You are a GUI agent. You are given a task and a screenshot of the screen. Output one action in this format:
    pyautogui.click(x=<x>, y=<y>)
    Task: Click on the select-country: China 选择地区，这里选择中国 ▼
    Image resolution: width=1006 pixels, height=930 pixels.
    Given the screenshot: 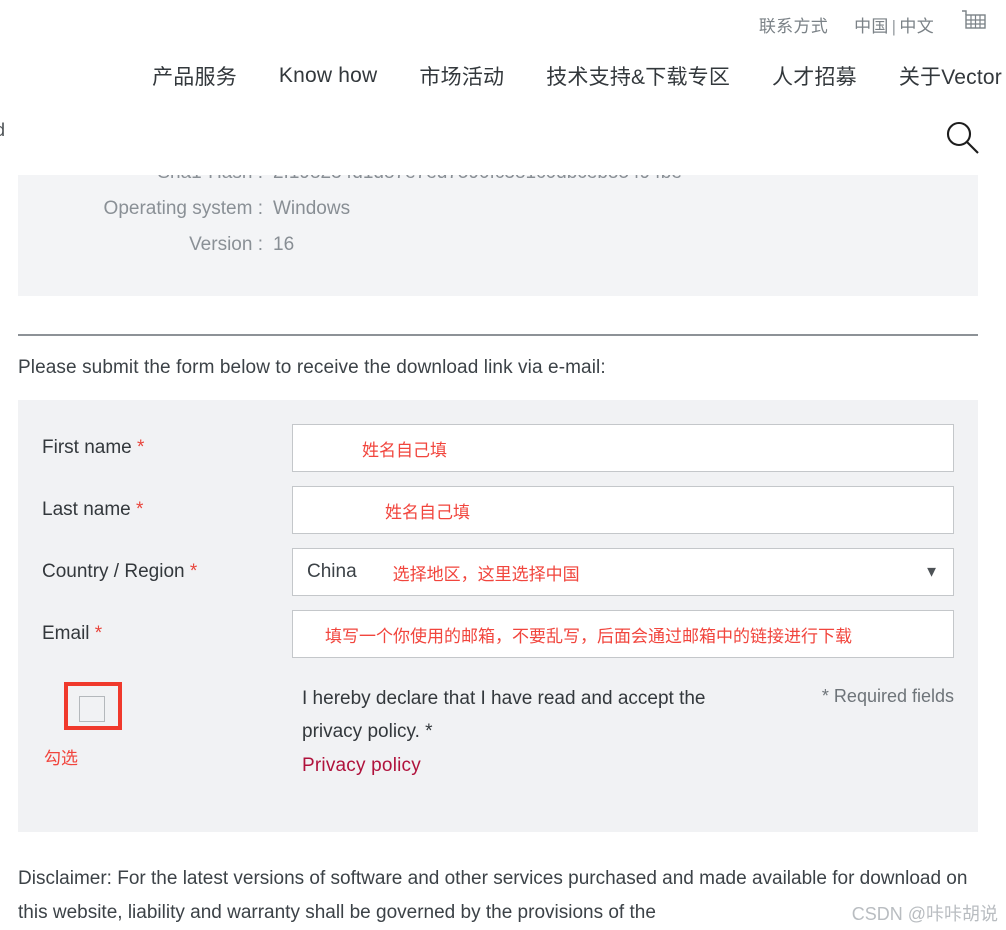 What is the action you would take?
    pyautogui.click(x=623, y=572)
    